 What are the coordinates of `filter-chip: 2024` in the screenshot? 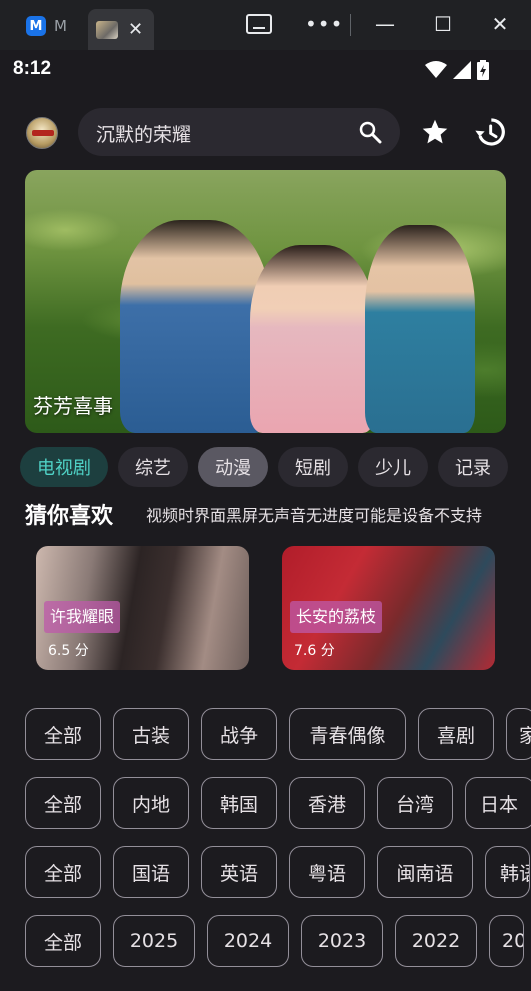 It's located at (248, 941).